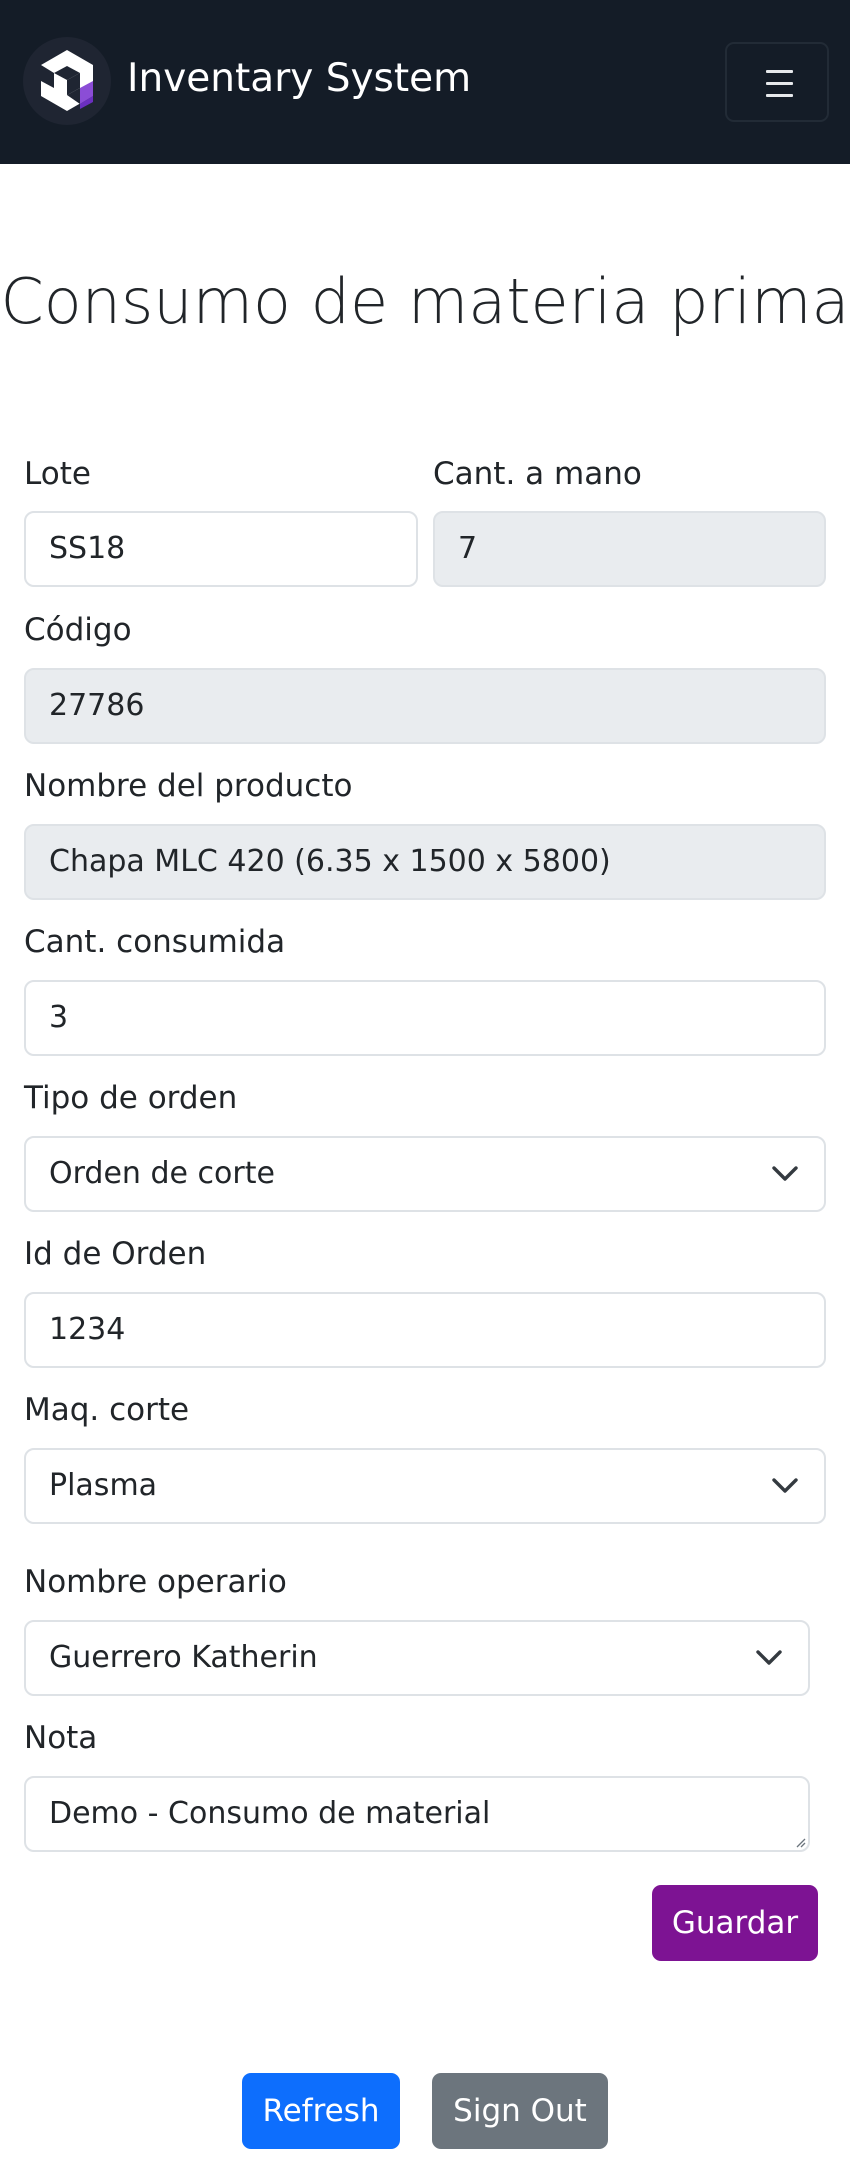  What do you see at coordinates (162, 1173) in the screenshot?
I see `tipo-orden-selected: Orden de corte` at bounding box center [162, 1173].